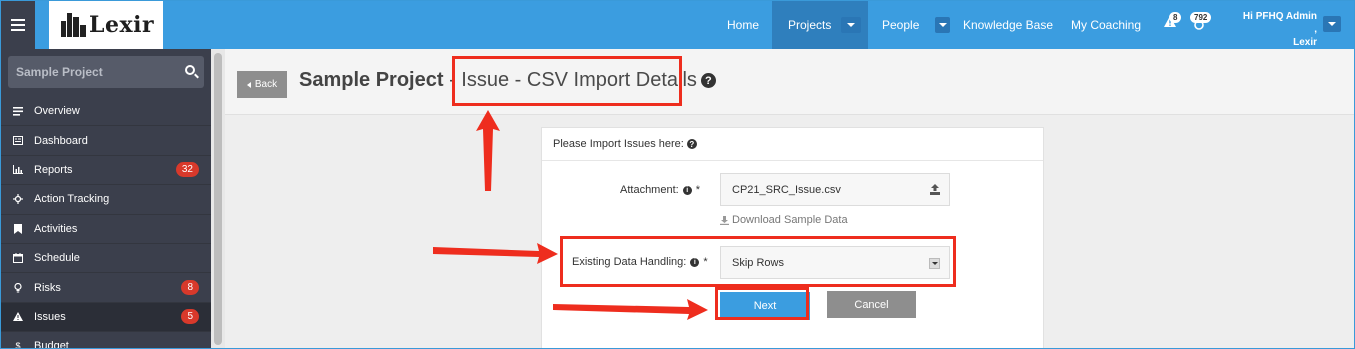 The height and width of the screenshot is (349, 1355). I want to click on sidebar-item-overview: Overview, so click(106, 112).